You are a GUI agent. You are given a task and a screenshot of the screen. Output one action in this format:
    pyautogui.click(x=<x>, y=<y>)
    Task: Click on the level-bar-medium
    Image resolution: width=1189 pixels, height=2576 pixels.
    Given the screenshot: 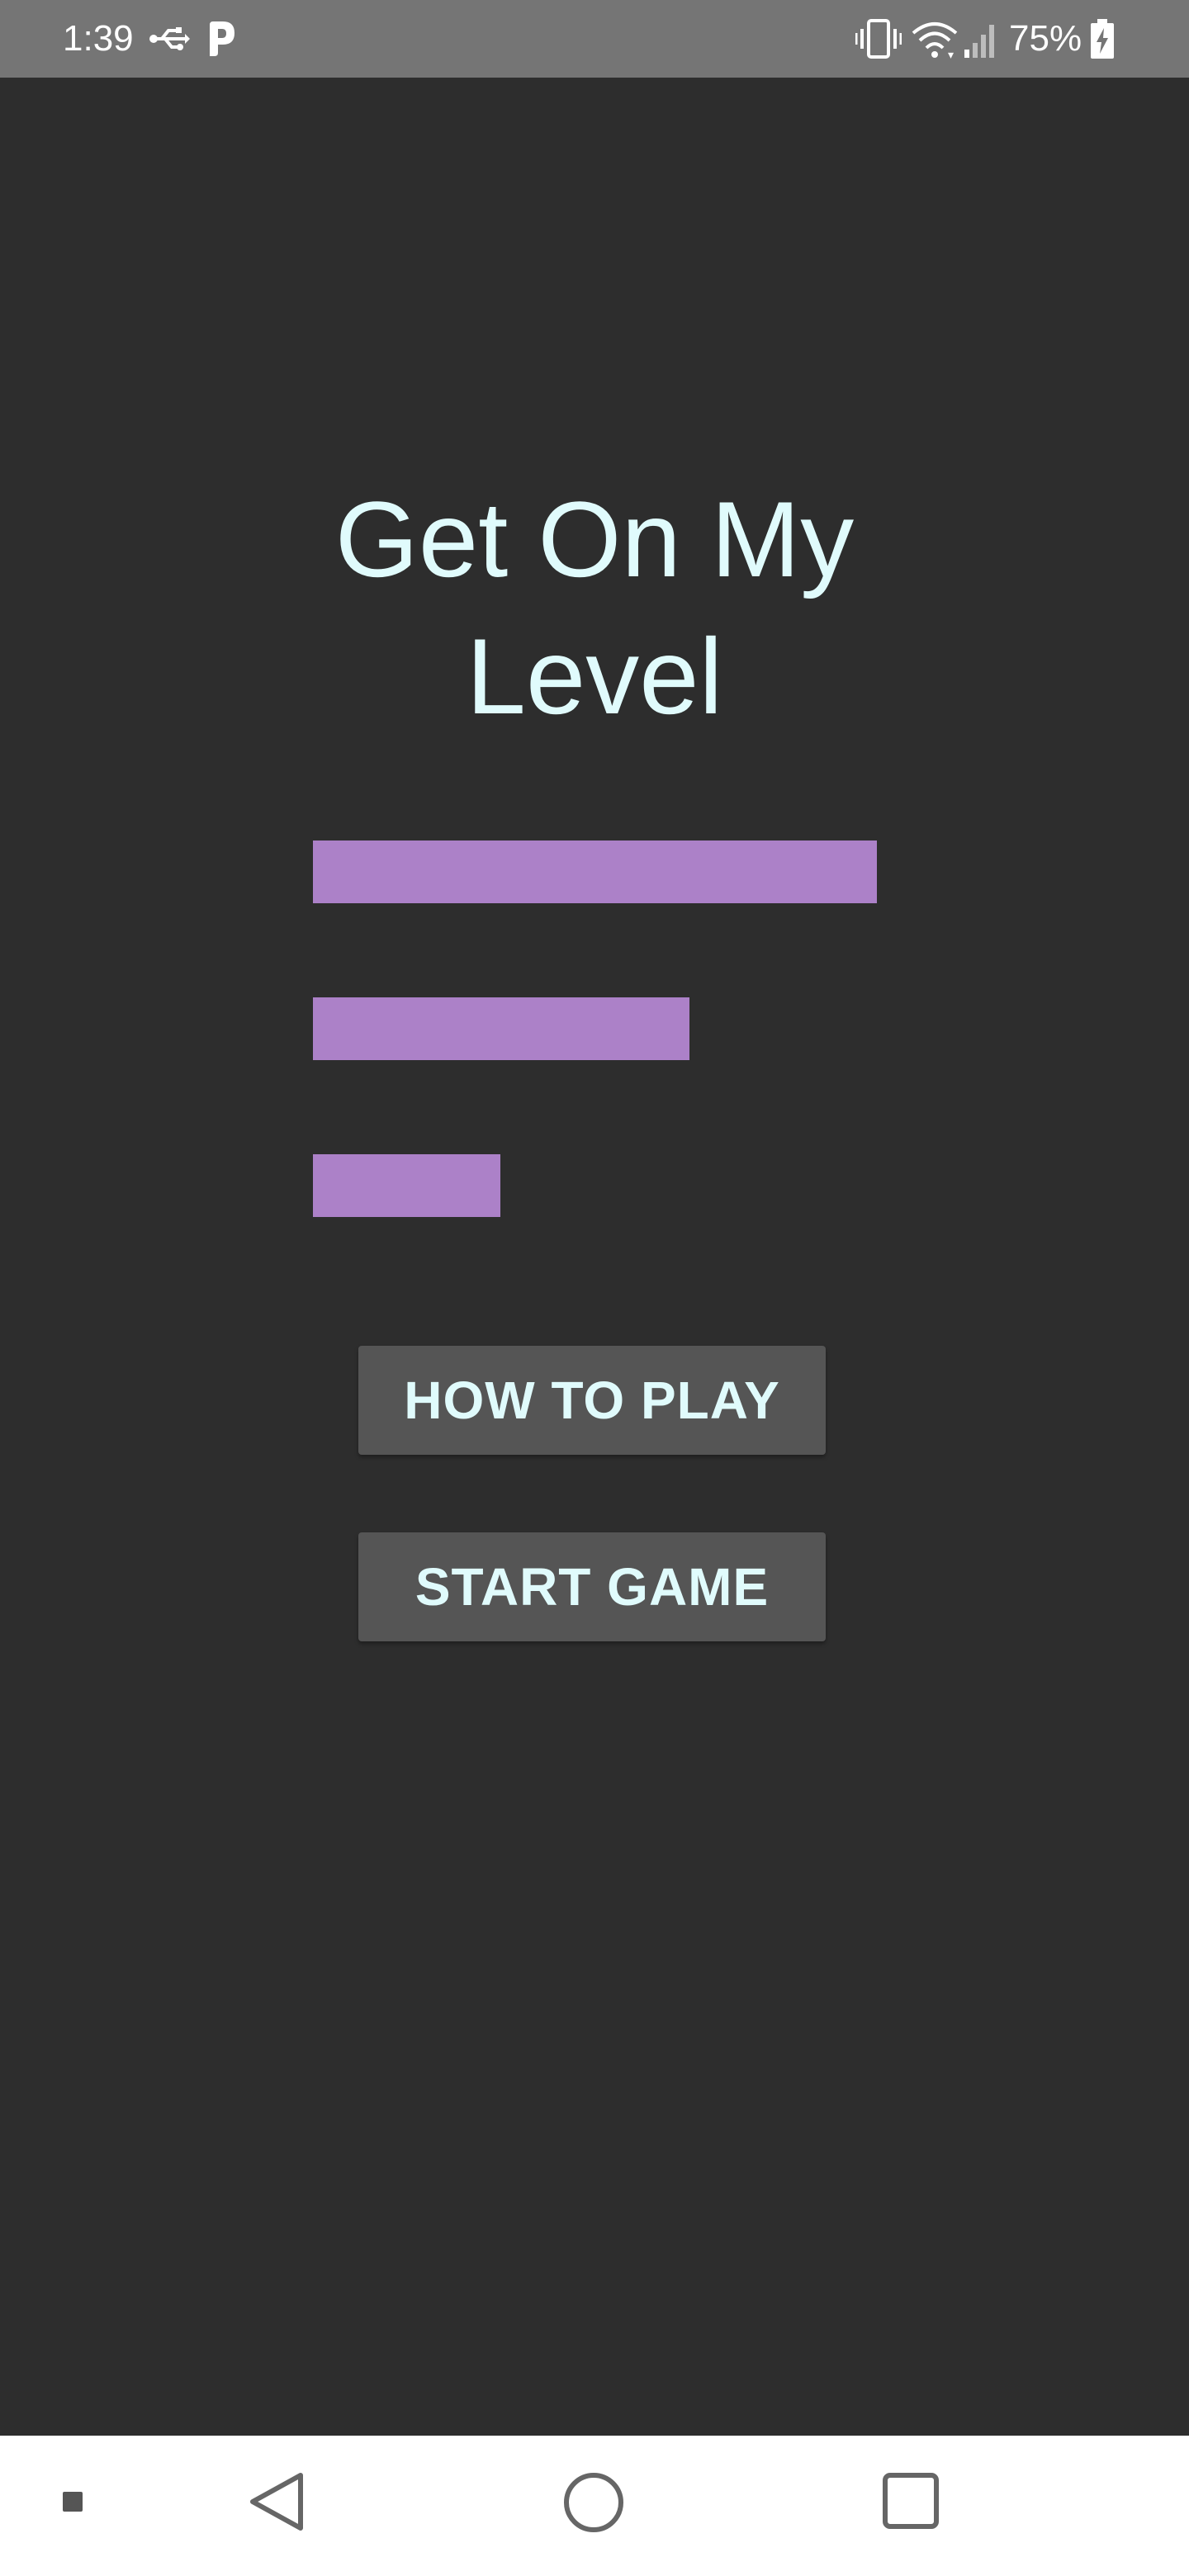 What is the action you would take?
    pyautogui.click(x=501, y=1028)
    